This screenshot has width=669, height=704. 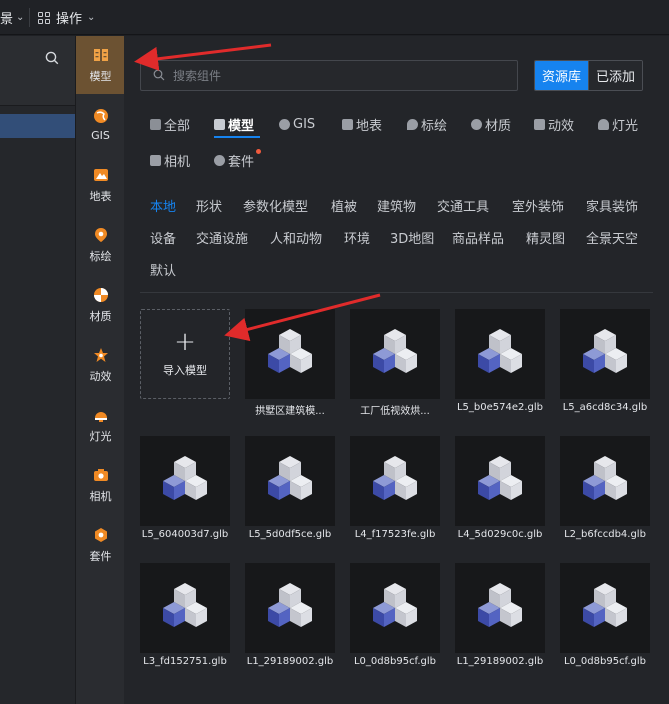 I want to click on tab-resource-library: 资源库, so click(x=562, y=75).